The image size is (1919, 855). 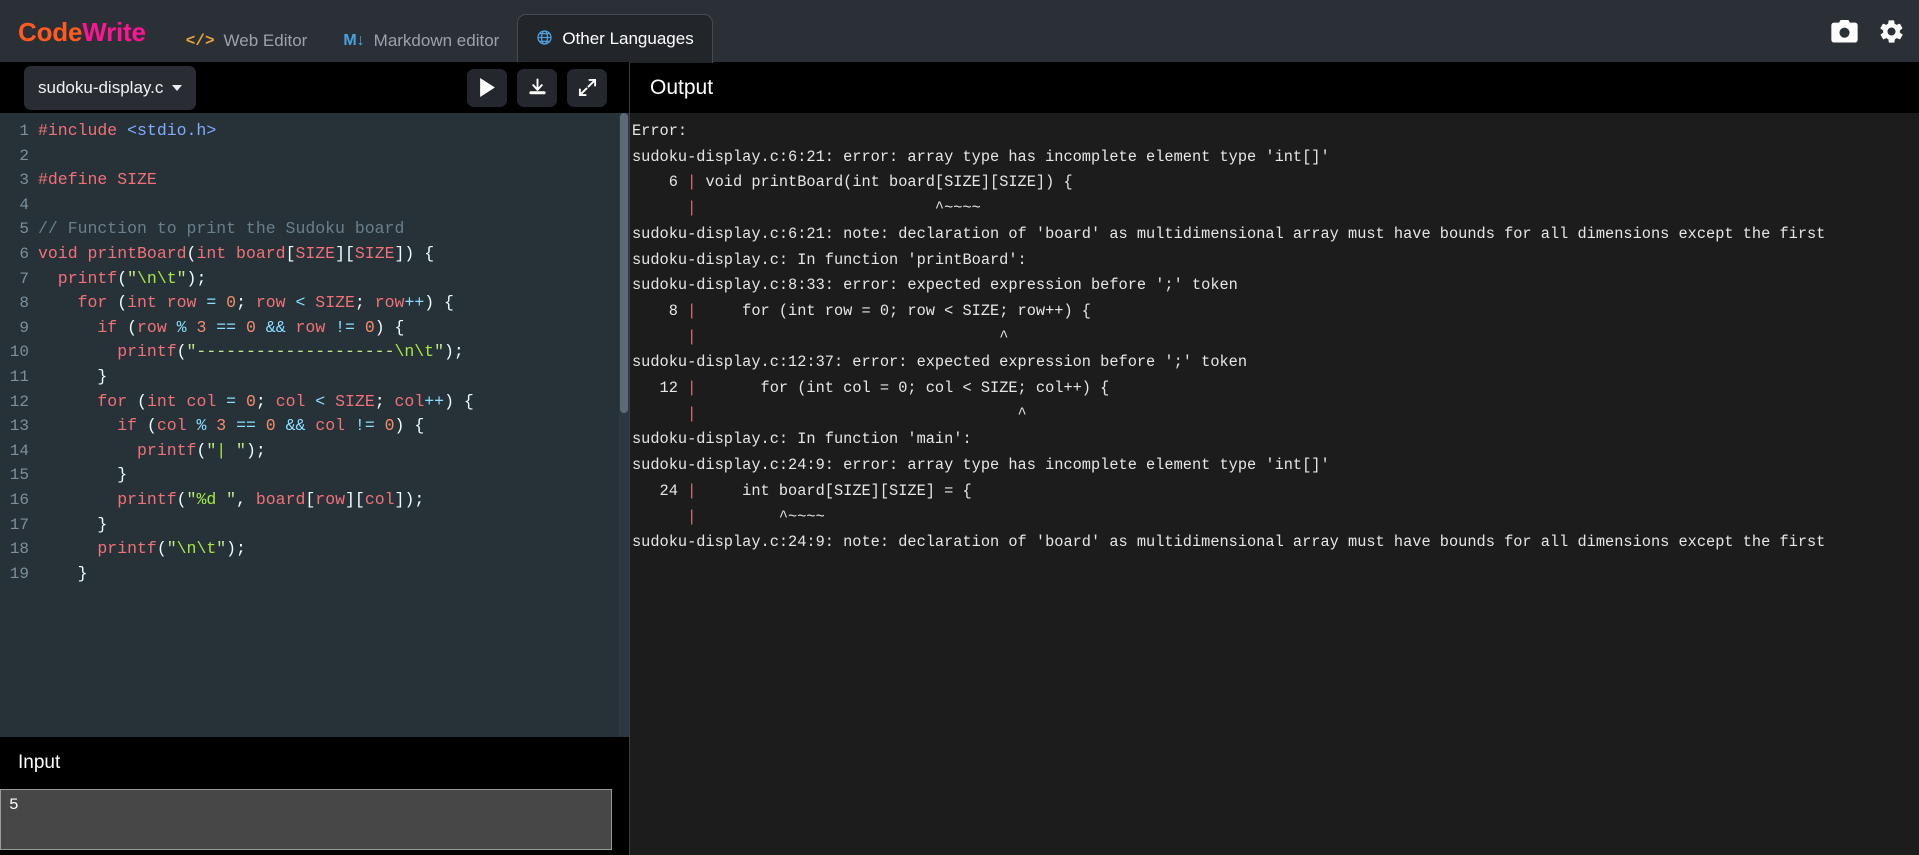 I want to click on output-line: sudoku-display.c: In function 'main':, so click(x=802, y=439).